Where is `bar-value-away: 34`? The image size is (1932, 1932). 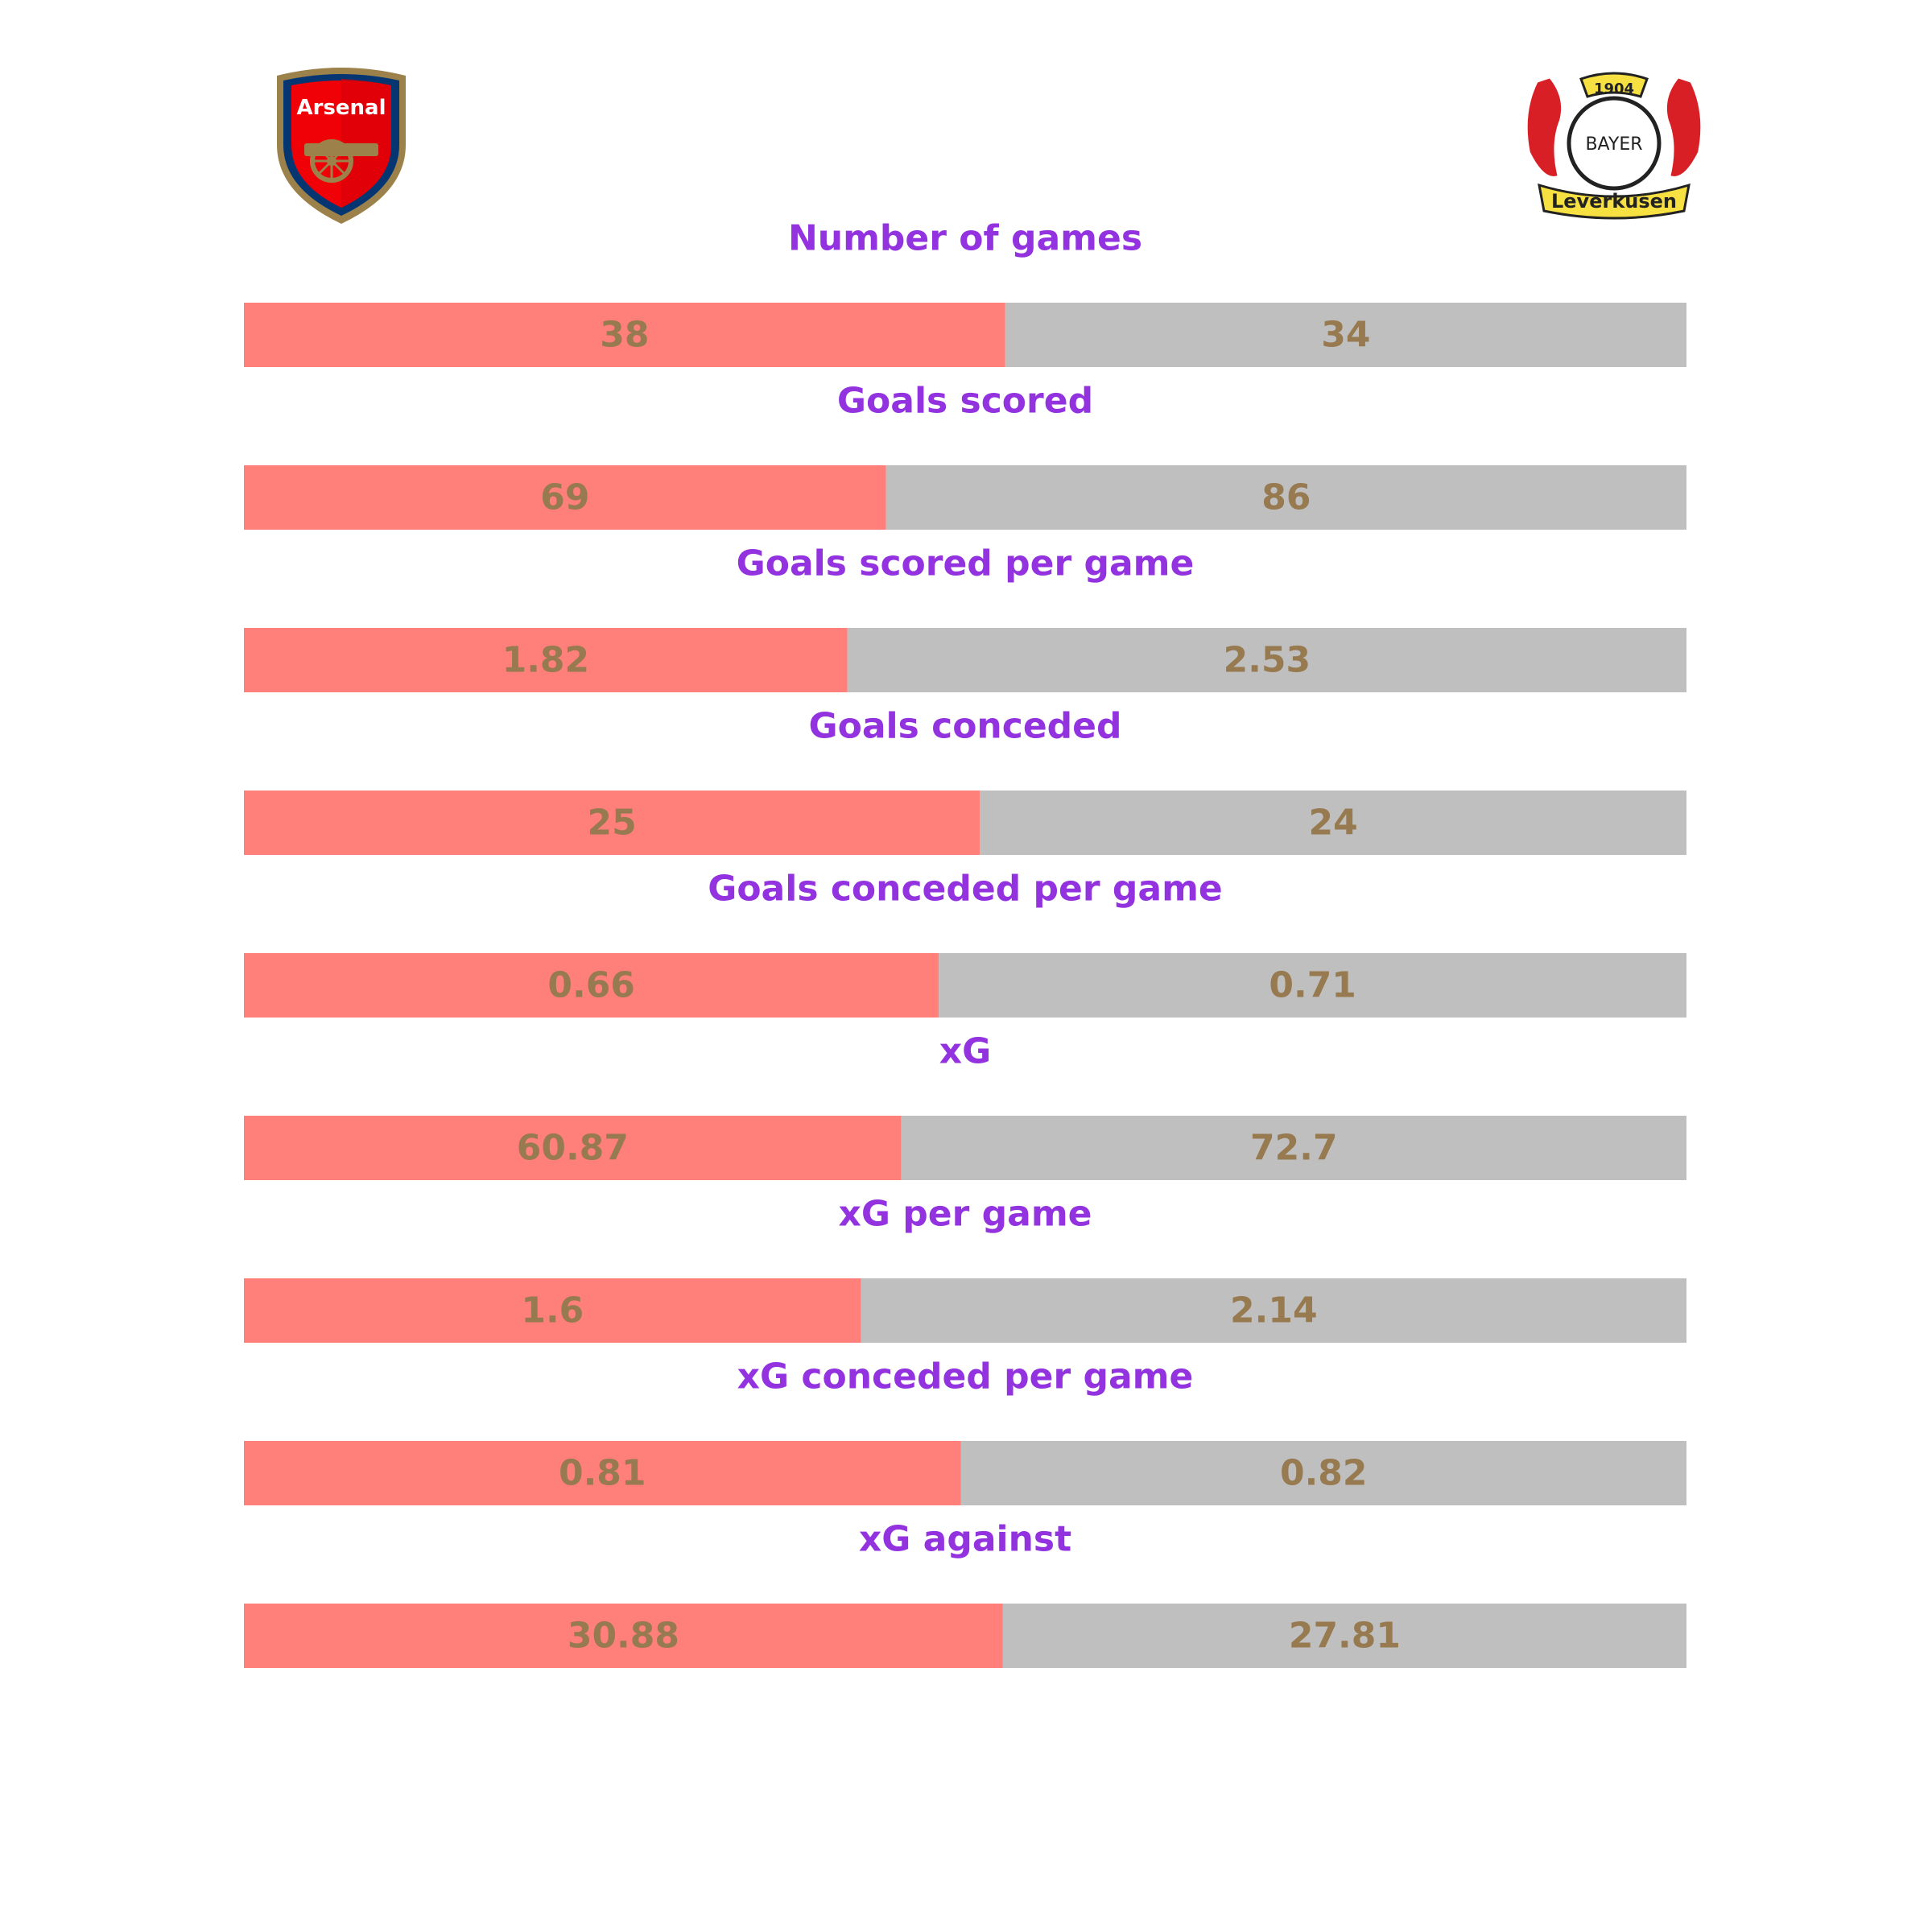 bar-value-away: 34 is located at coordinates (1345, 335).